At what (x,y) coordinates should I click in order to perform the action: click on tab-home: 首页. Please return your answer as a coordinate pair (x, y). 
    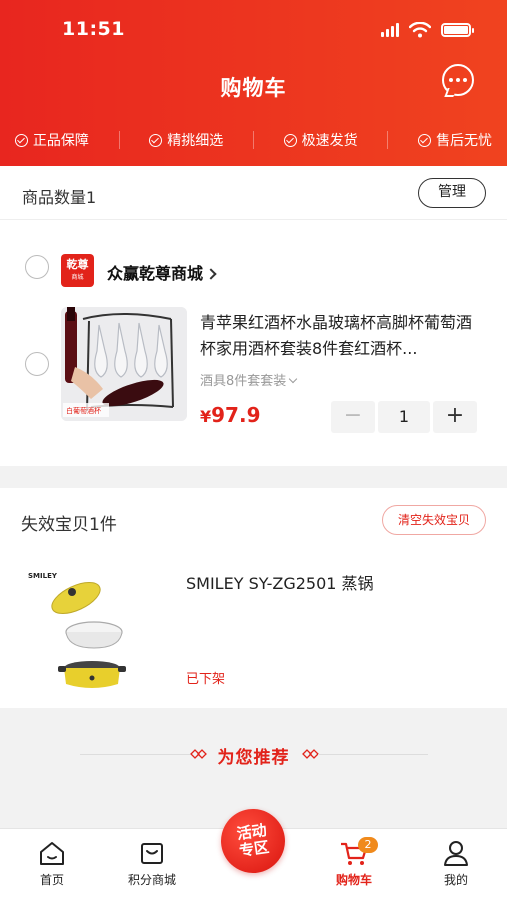
    Looking at the image, I should click on (52, 863).